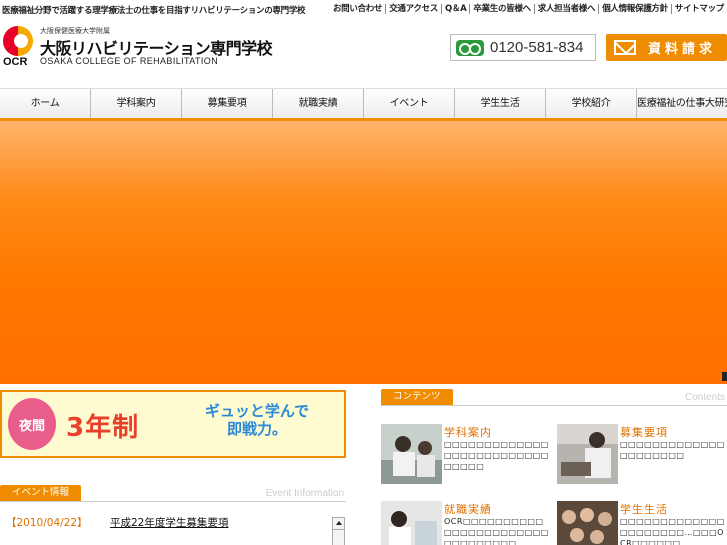  I want to click on item-description: □□□□□□□□□□□□□□□□□□□□□…□□□OCR□□□□□□, so click(672, 531).